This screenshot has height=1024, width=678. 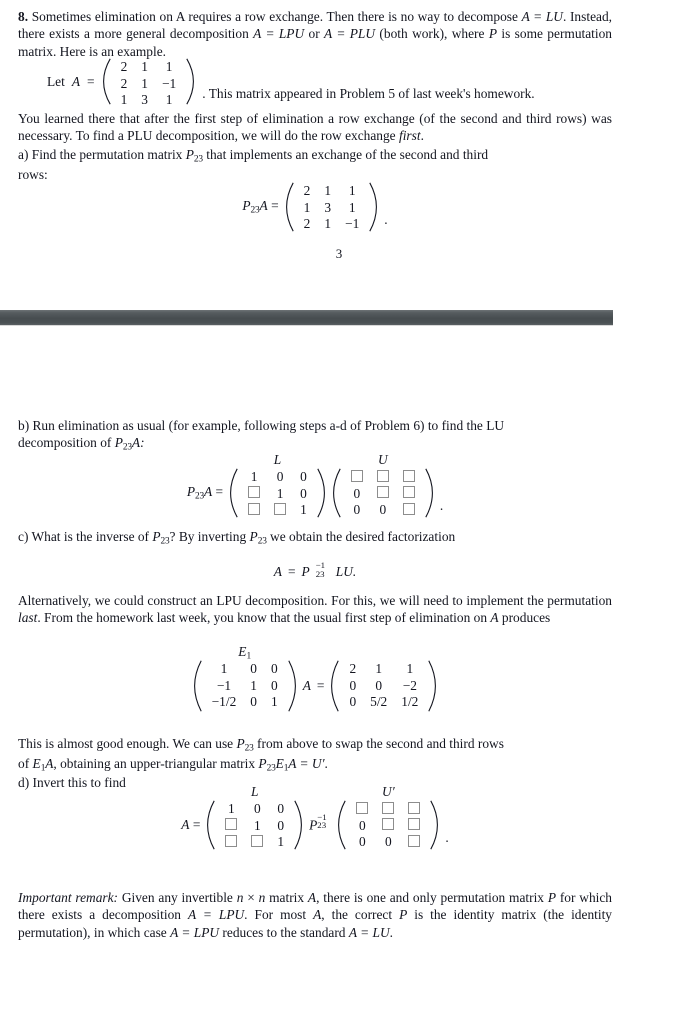 I want to click on alt-emph-last: last, so click(x=28, y=618).